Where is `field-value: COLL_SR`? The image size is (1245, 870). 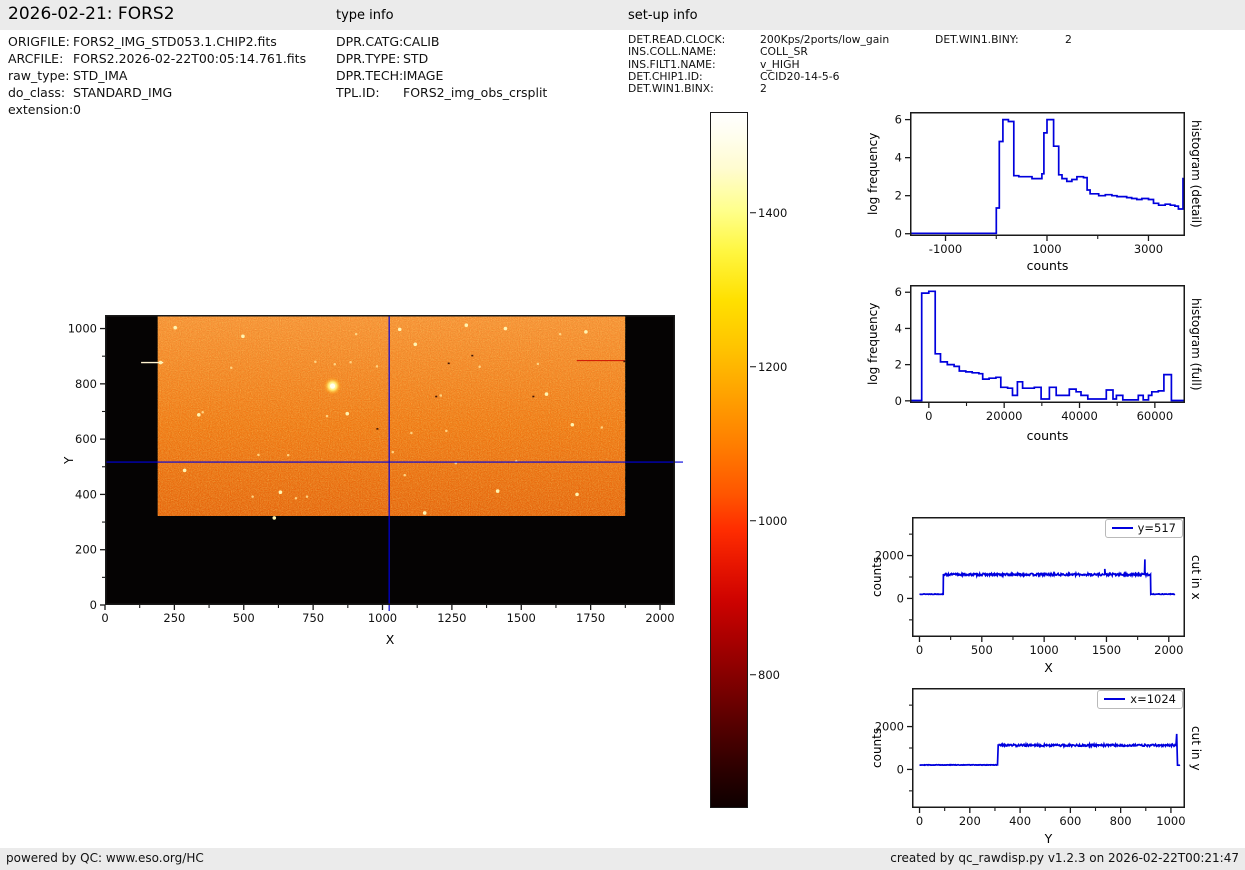
field-value: COLL_SR is located at coordinates (784, 52).